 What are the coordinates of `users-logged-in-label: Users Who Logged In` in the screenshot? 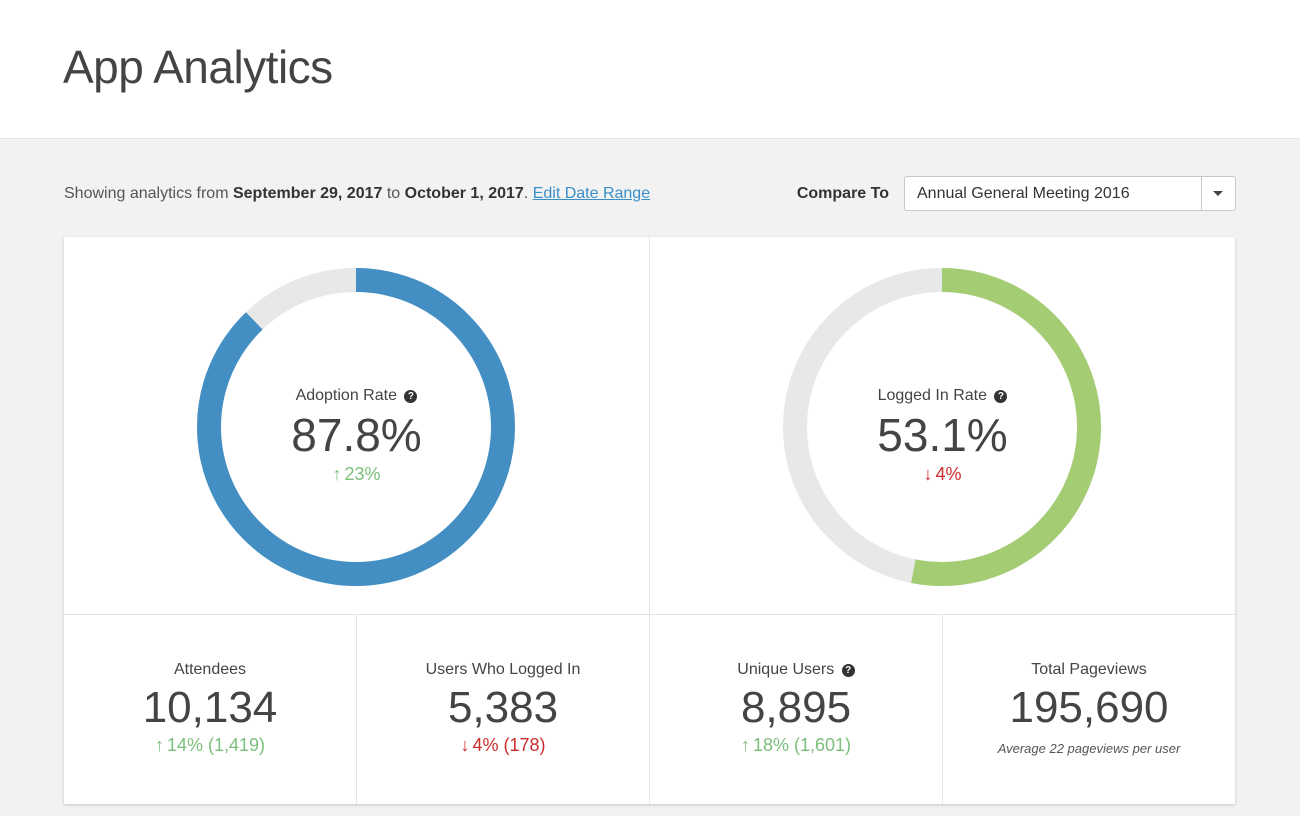 It's located at (503, 669).